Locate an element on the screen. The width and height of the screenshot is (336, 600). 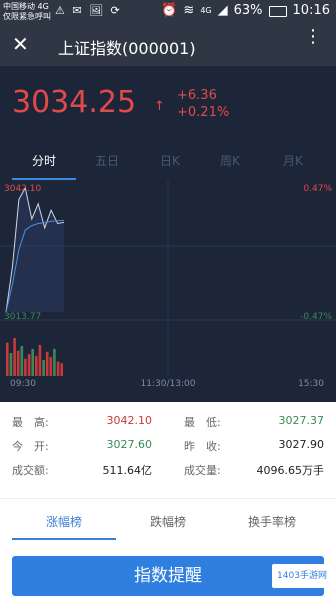
ranking-tabs: 涨幅榜 跌幅榜 换手率榜 is located at coordinates (168, 519).